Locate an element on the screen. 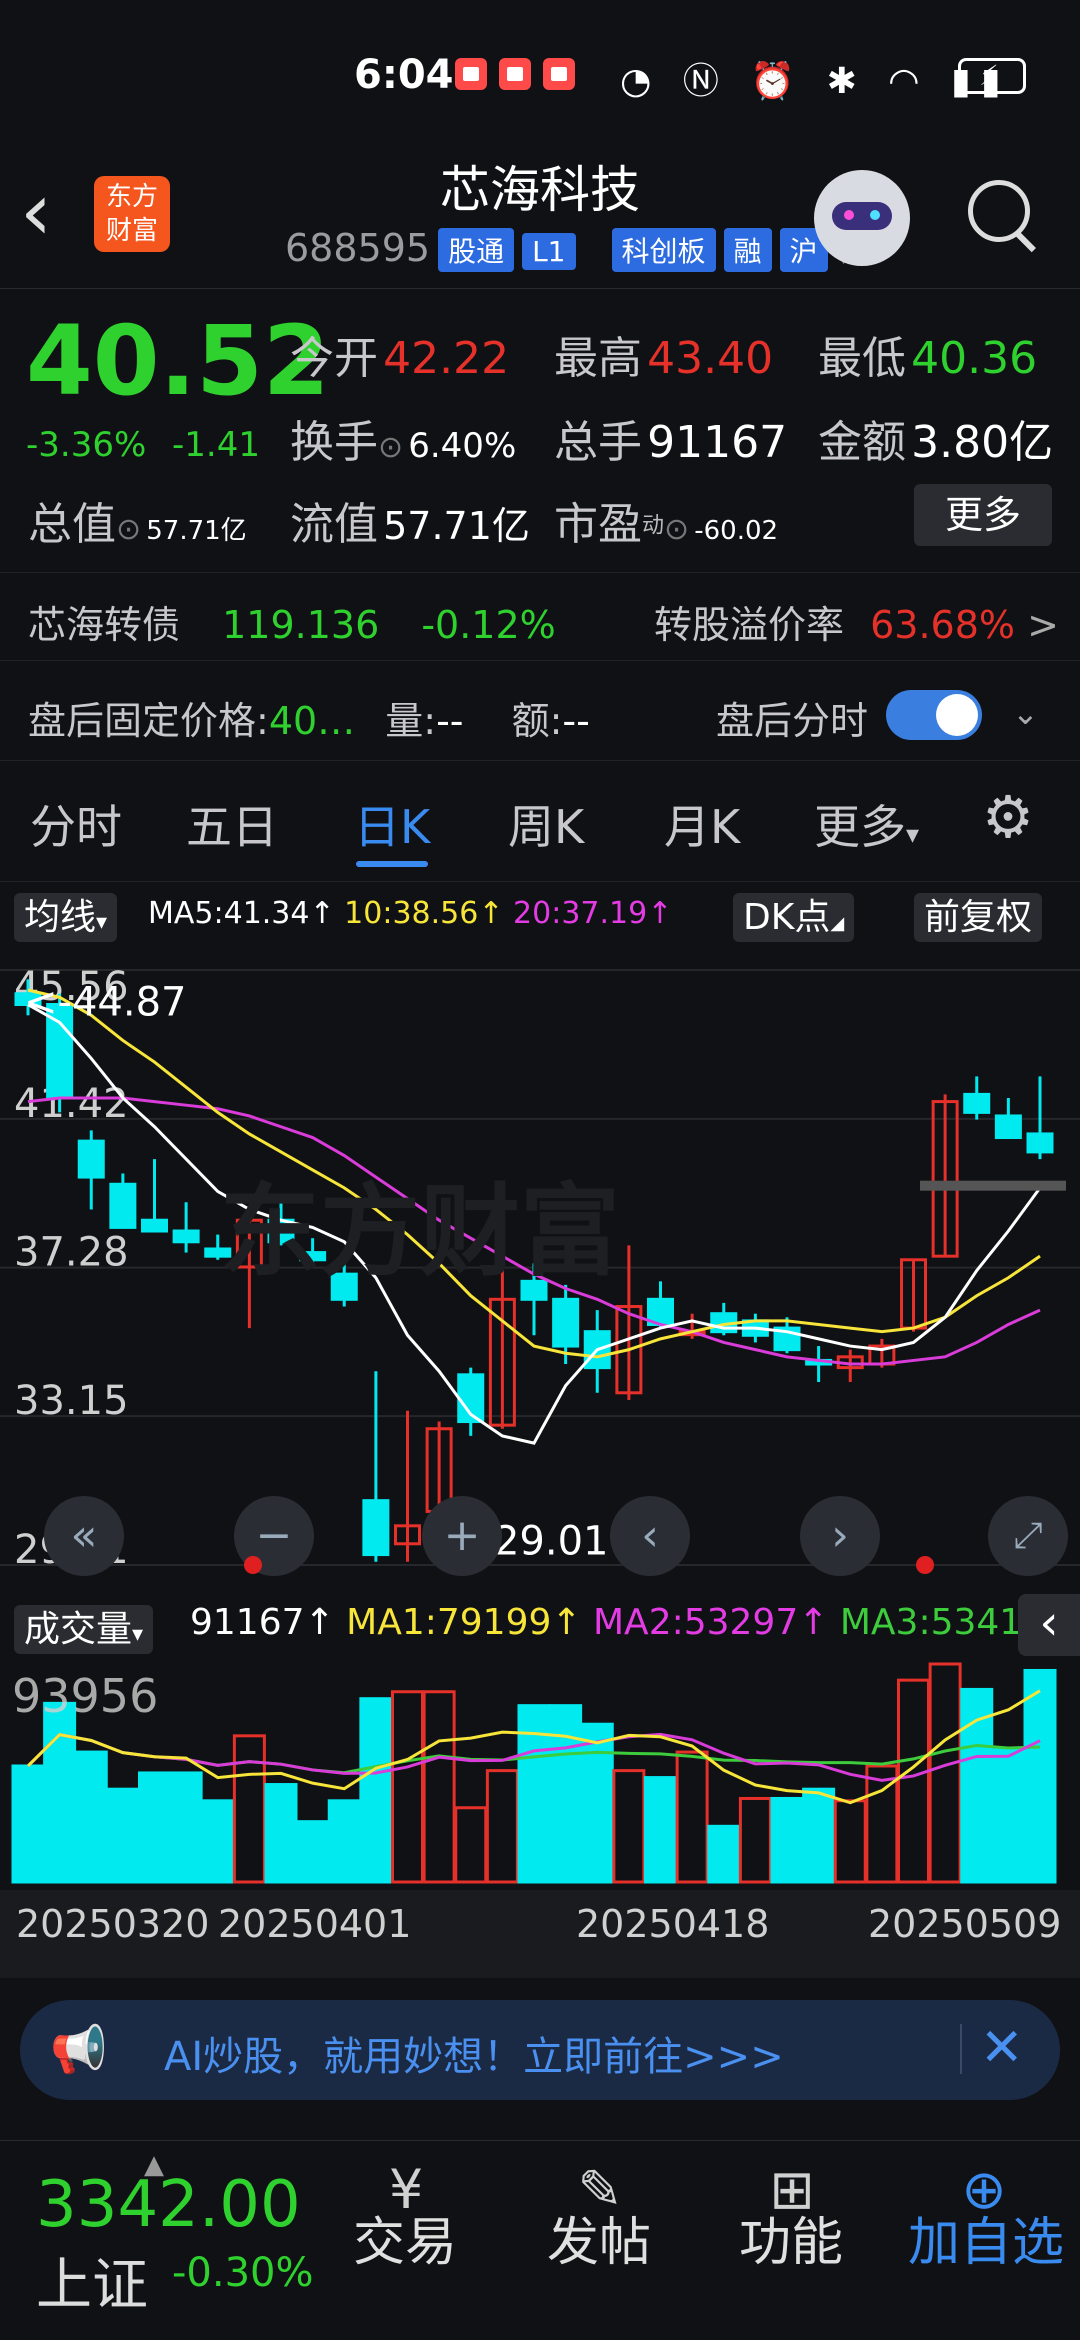  adjust-button: 前复权 is located at coordinates (978, 915).